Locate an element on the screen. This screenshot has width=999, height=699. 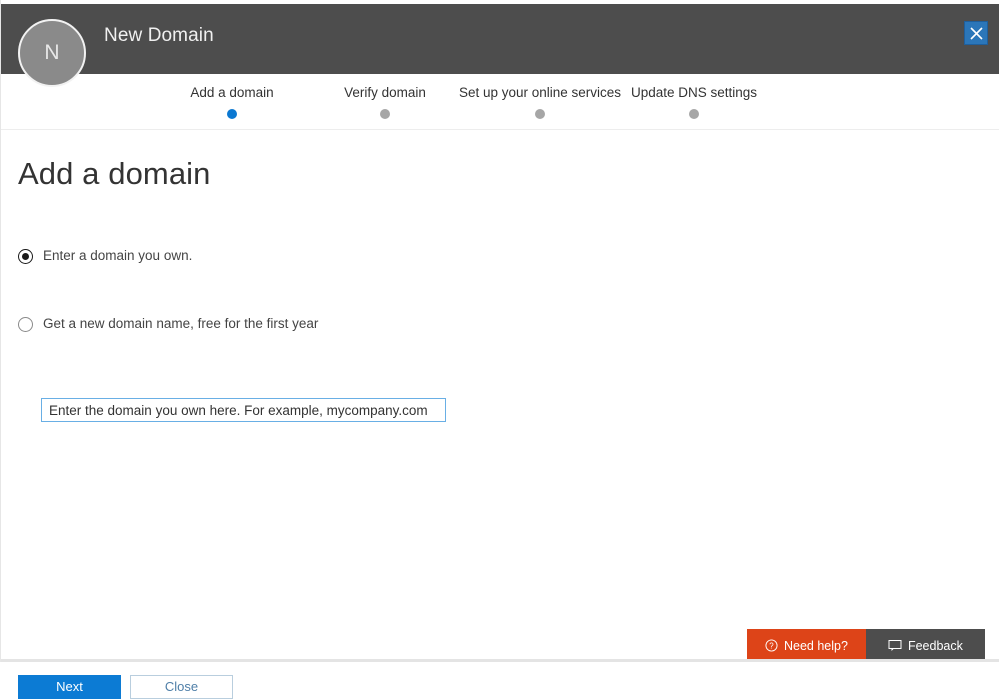
wizard-step-set-up-your-online-services: Set up your online services is located at coordinates (540, 102).